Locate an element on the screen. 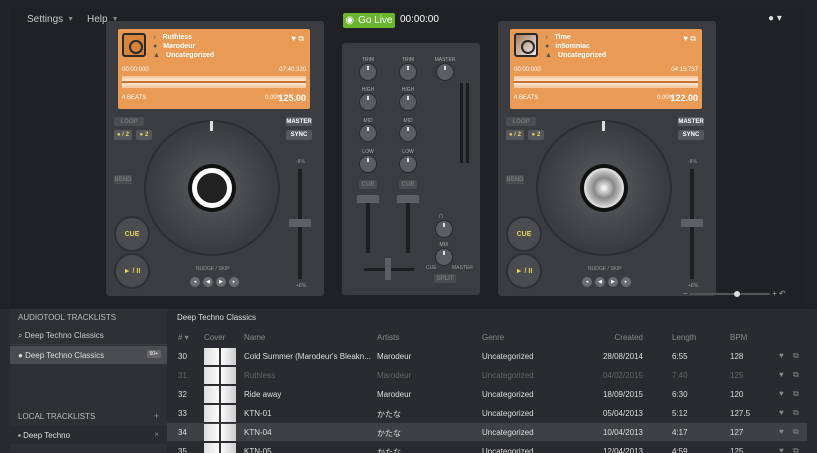 Image resolution: width=817 pixels, height=453 pixels. deck-b-loop-button: LOOP is located at coordinates (521, 121).